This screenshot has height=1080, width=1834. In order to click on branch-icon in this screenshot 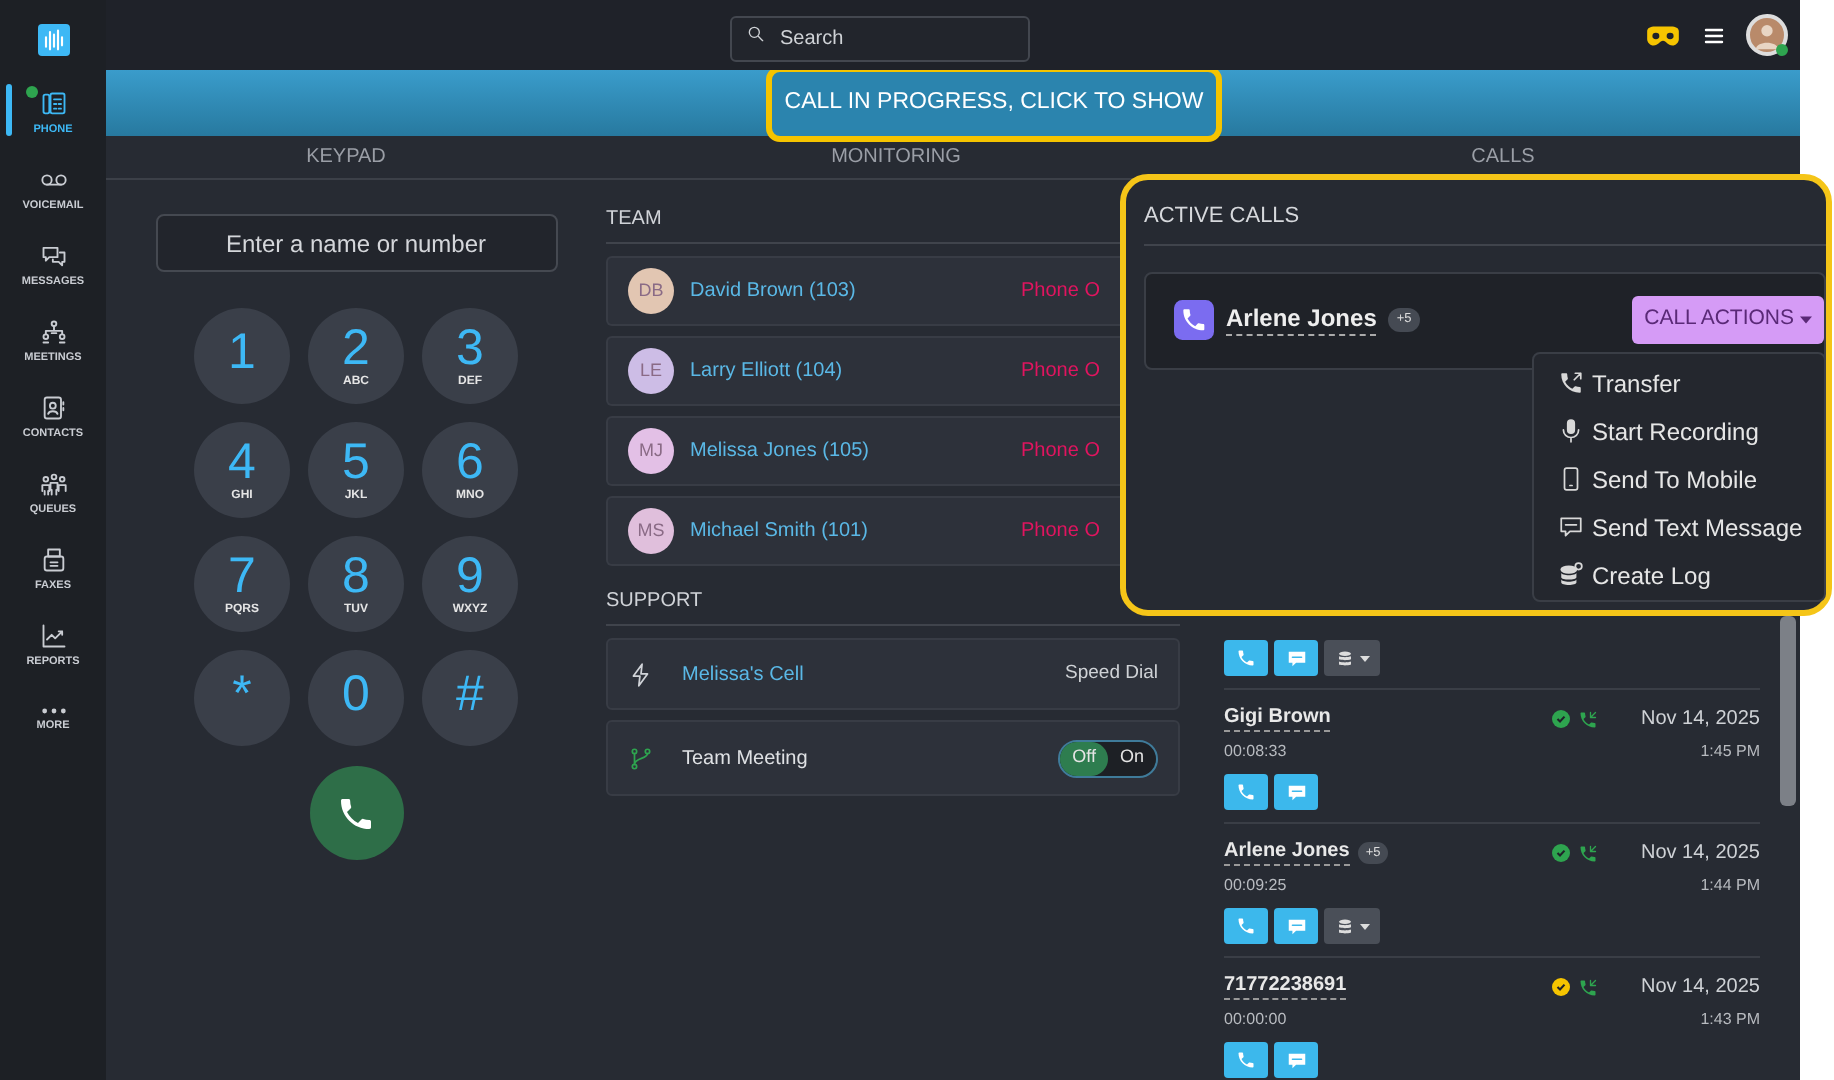, I will do `click(641, 758)`.